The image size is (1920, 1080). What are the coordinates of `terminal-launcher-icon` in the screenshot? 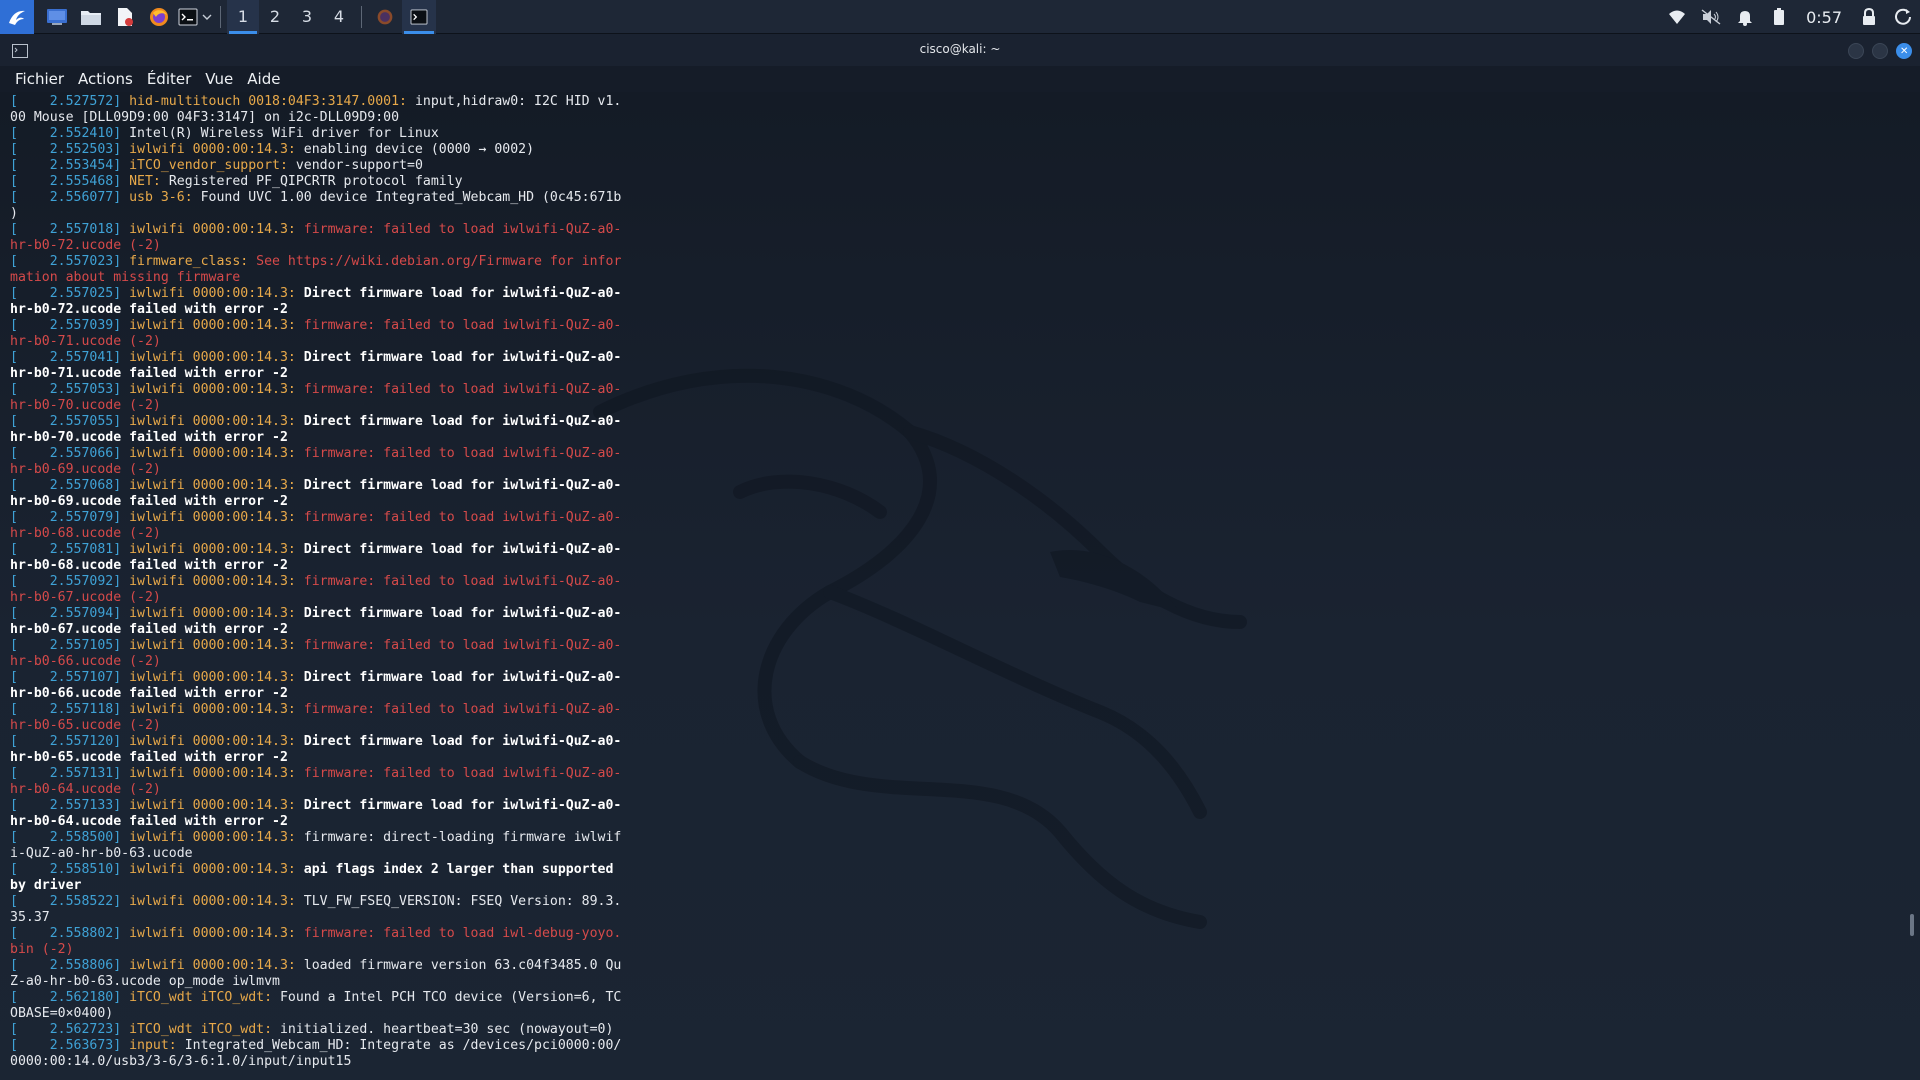 It's located at (188, 17).